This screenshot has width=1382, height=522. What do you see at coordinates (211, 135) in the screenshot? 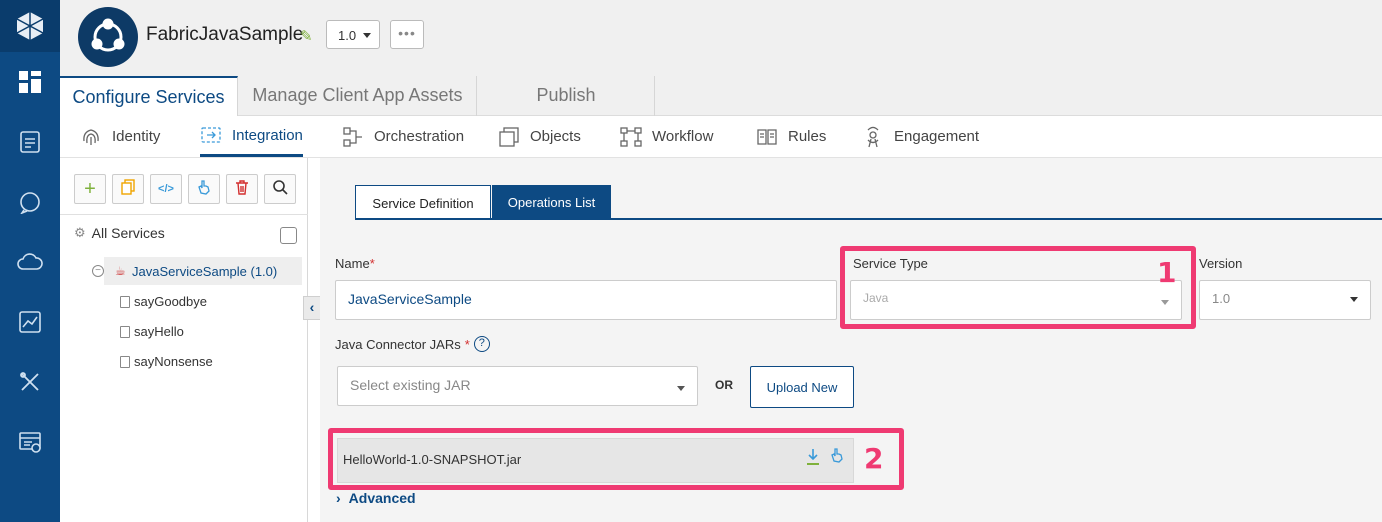
I see `integration-icon` at bounding box center [211, 135].